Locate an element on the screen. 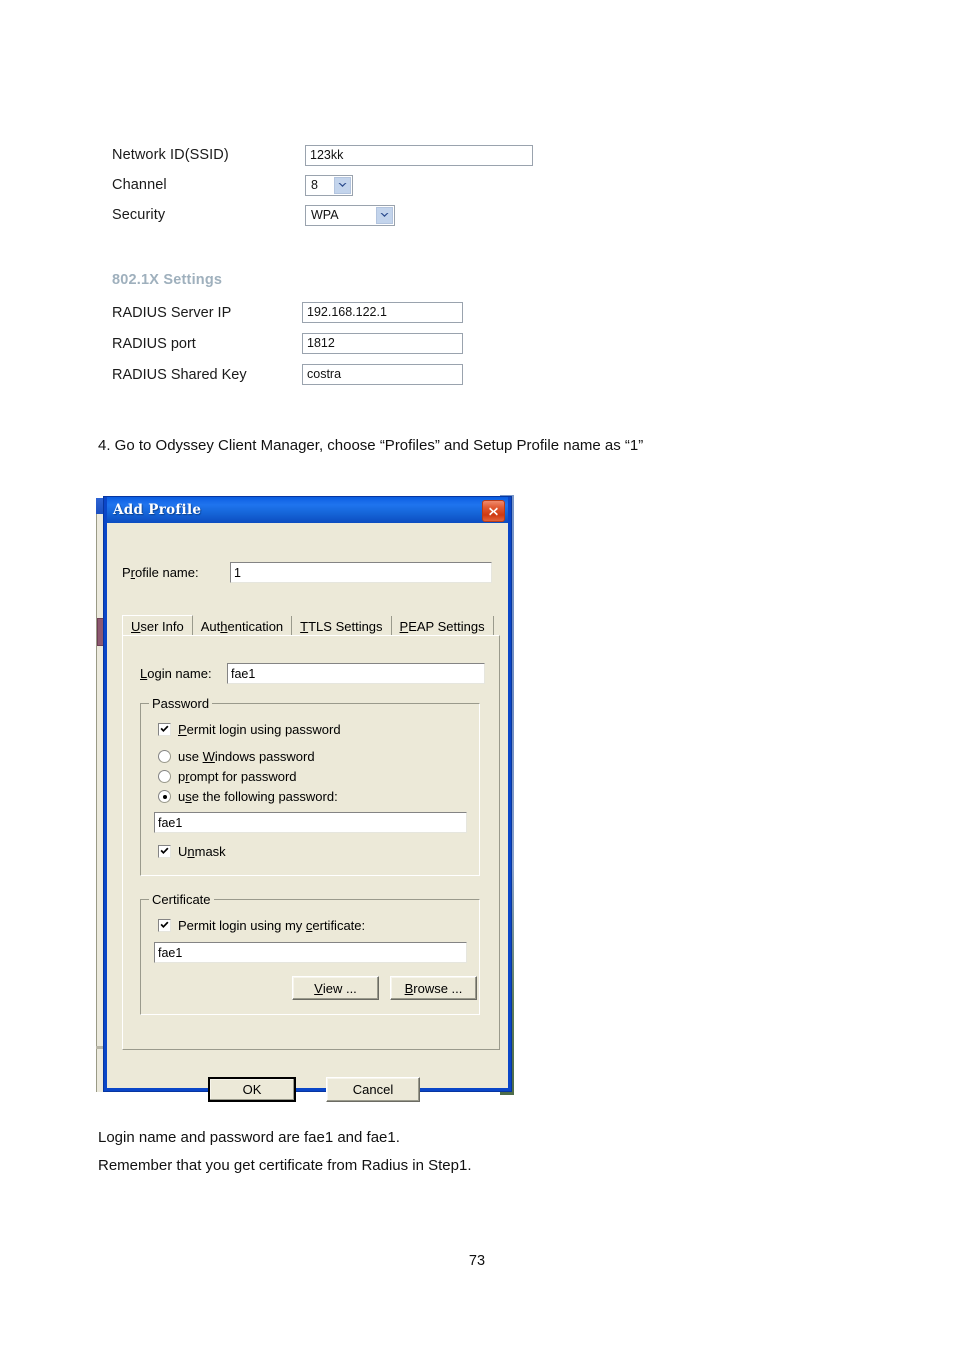 The height and width of the screenshot is (1350, 954). close-icon is located at coordinates (493, 511).